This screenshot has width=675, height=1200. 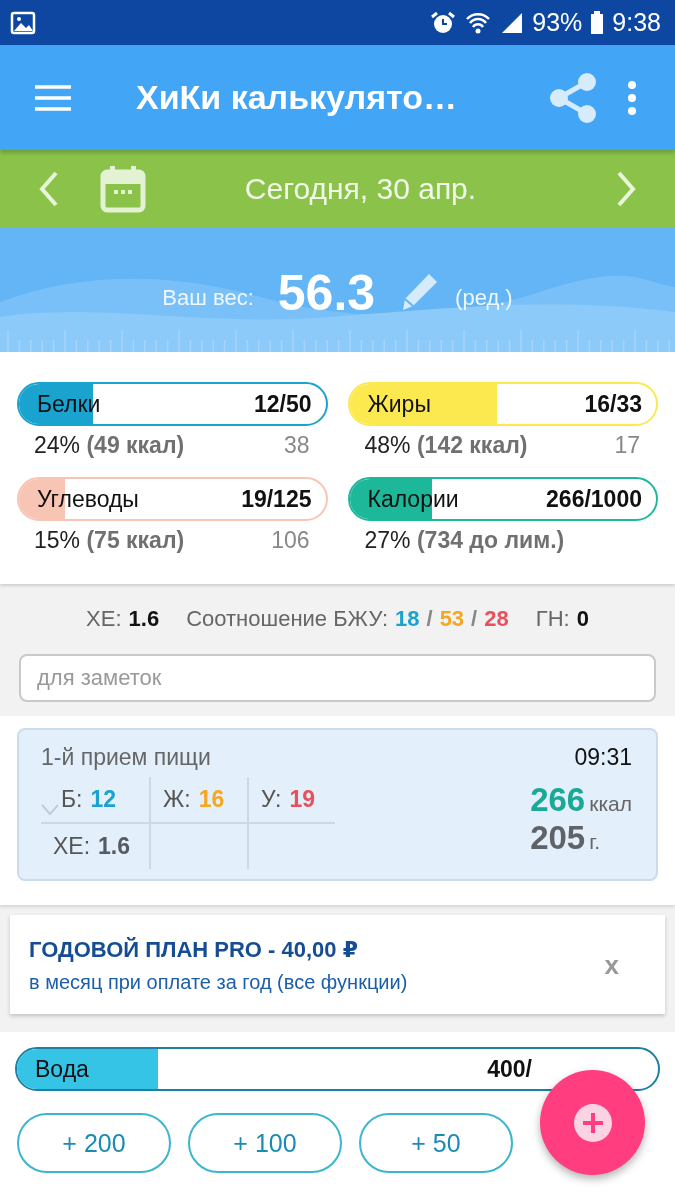 What do you see at coordinates (636, 22) in the screenshot?
I see `clock: 9:38` at bounding box center [636, 22].